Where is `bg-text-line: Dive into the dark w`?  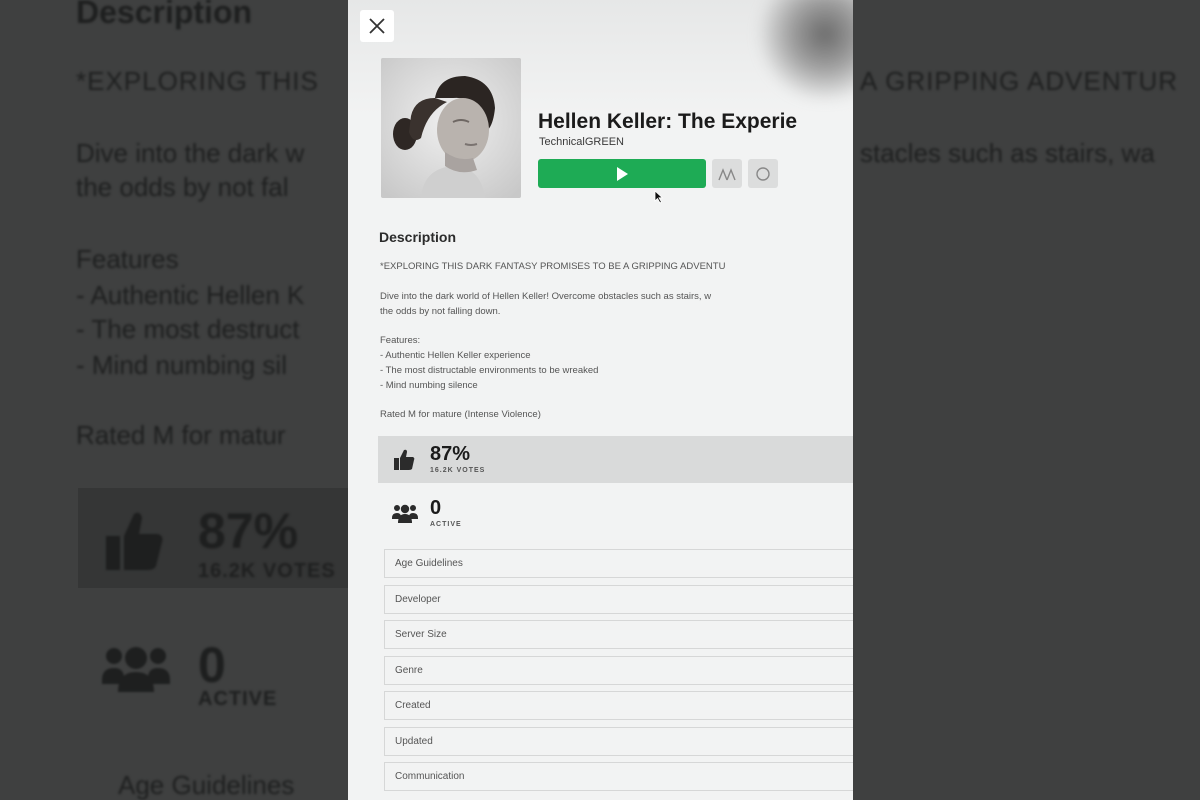 bg-text-line: Dive into the dark w is located at coordinates (190, 153).